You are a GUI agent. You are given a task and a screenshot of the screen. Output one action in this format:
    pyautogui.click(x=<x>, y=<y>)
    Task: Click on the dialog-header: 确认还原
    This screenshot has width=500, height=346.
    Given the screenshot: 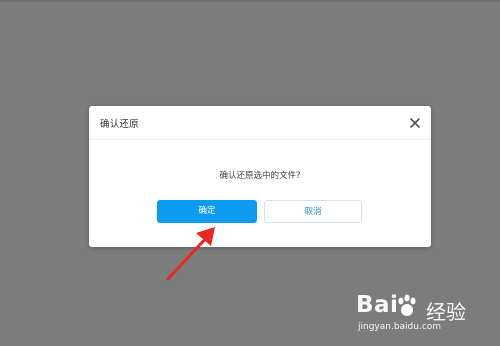 What is the action you would take?
    pyautogui.click(x=260, y=123)
    